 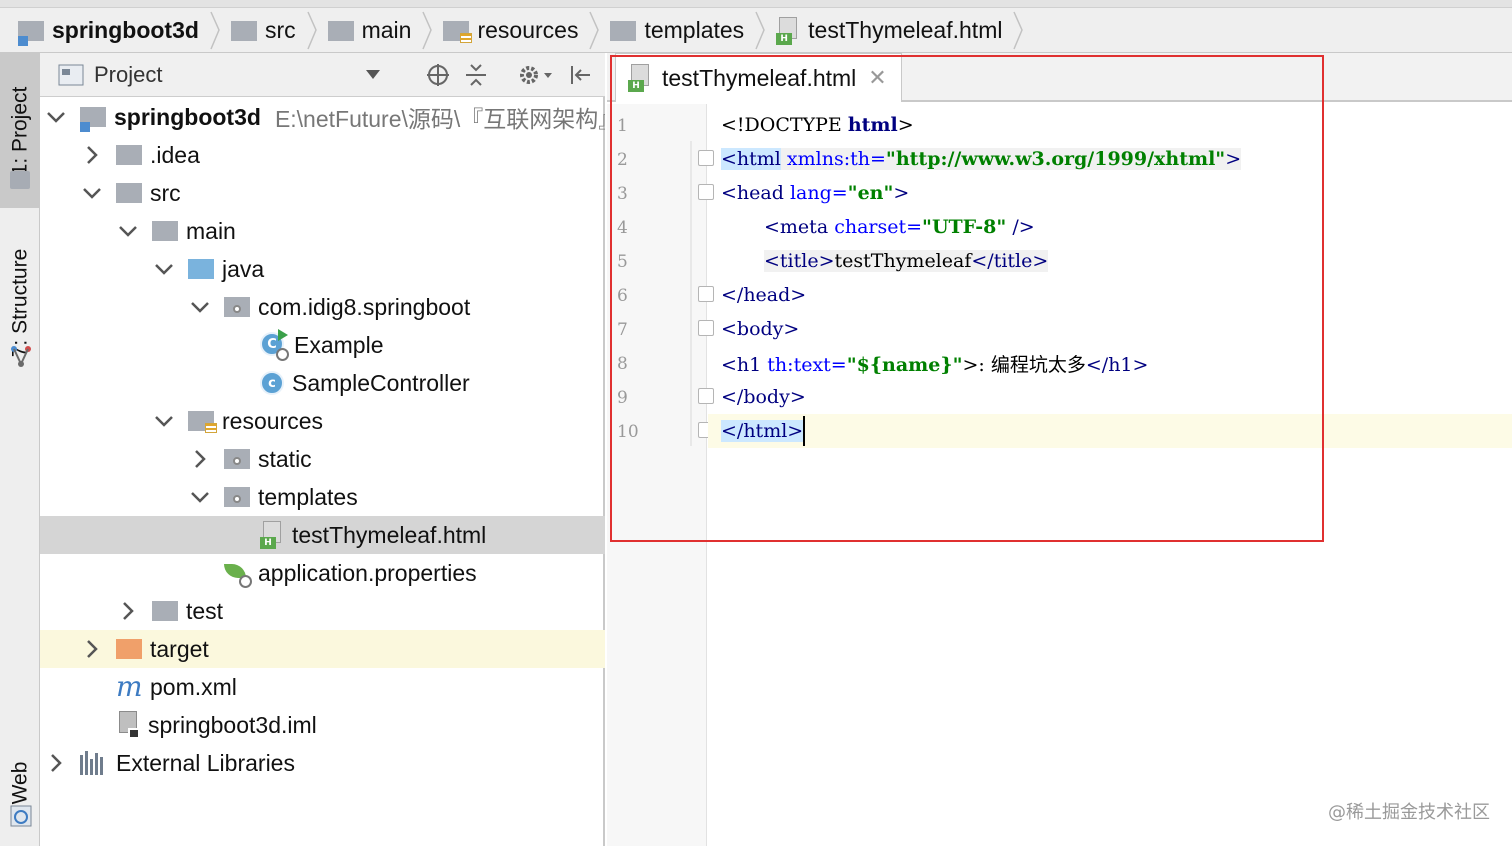 I want to click on hide-panel-icon, so click(x=580, y=75).